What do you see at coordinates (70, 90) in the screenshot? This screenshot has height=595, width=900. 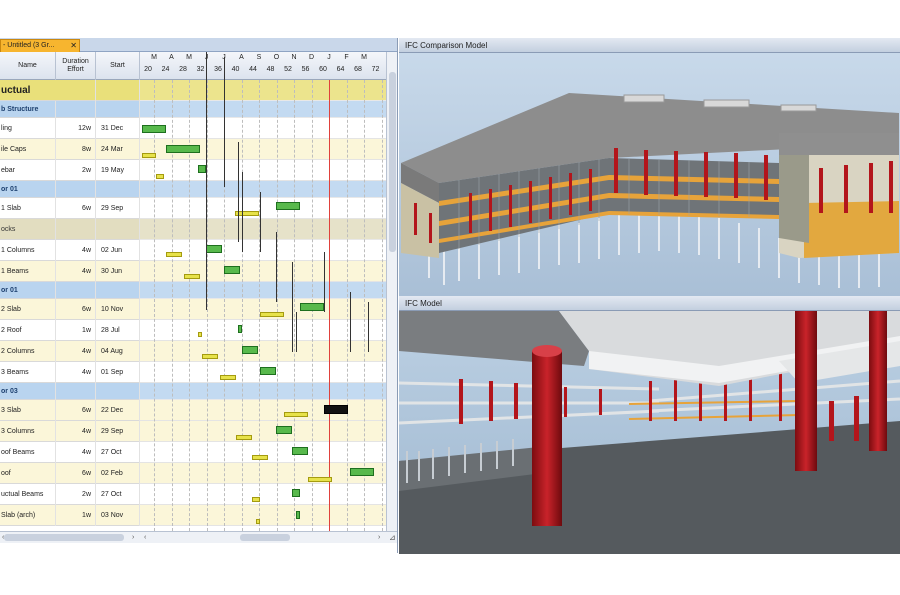 I see `title-row: uctual` at bounding box center [70, 90].